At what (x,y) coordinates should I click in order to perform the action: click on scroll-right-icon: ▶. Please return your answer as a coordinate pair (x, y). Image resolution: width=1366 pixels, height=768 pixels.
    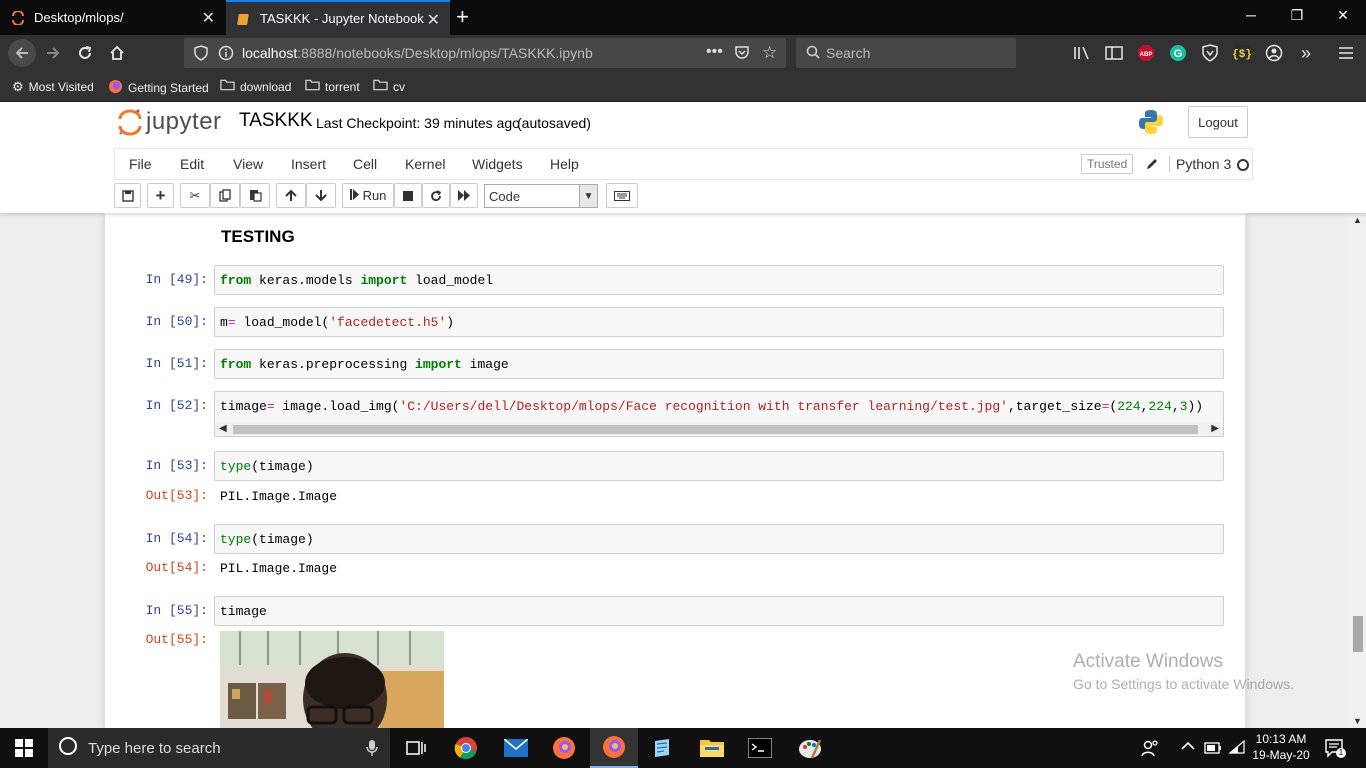
    Looking at the image, I should click on (1215, 428).